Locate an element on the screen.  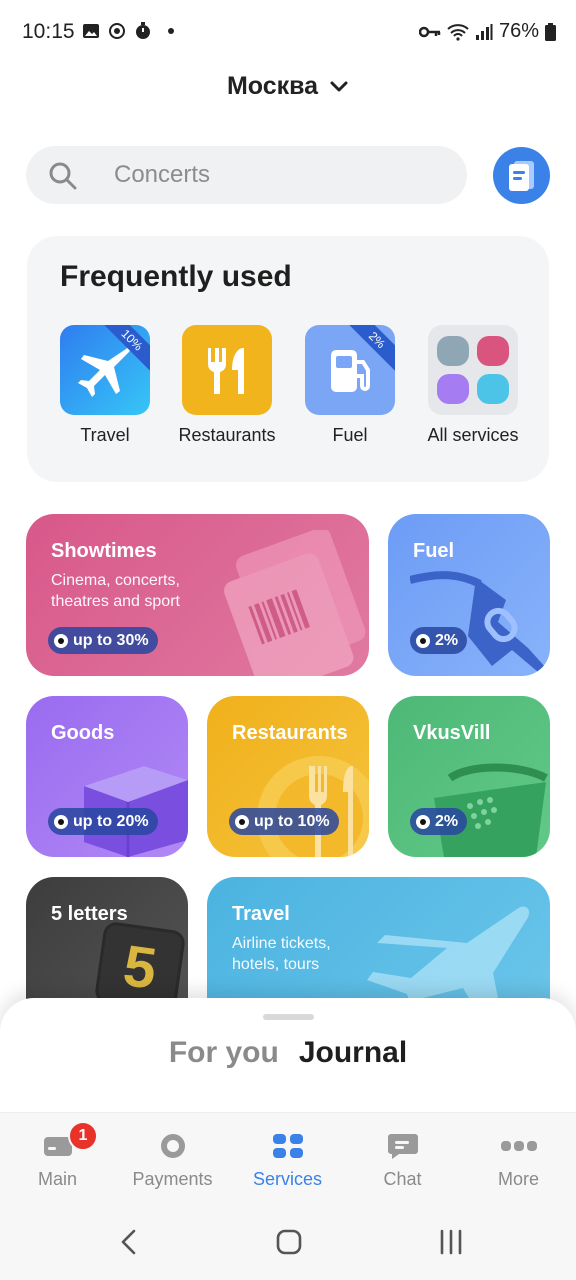
nav-services-label: Services is located at coordinates (287, 1179).